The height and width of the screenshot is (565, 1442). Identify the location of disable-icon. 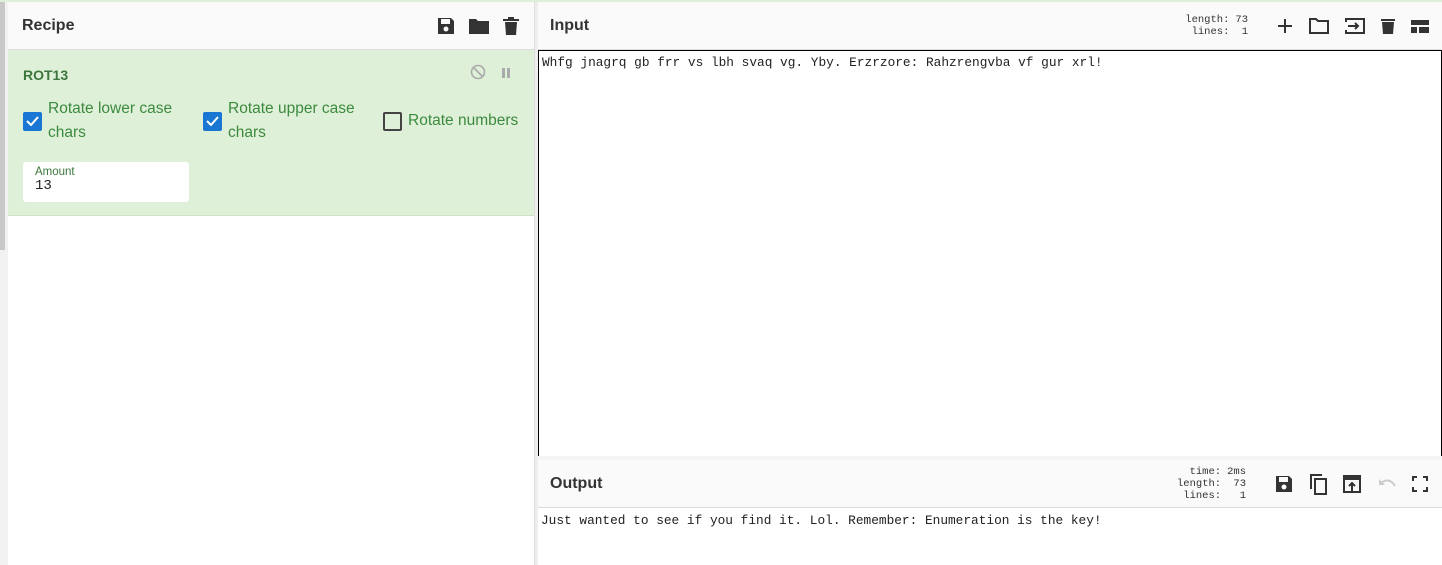
(478, 74).